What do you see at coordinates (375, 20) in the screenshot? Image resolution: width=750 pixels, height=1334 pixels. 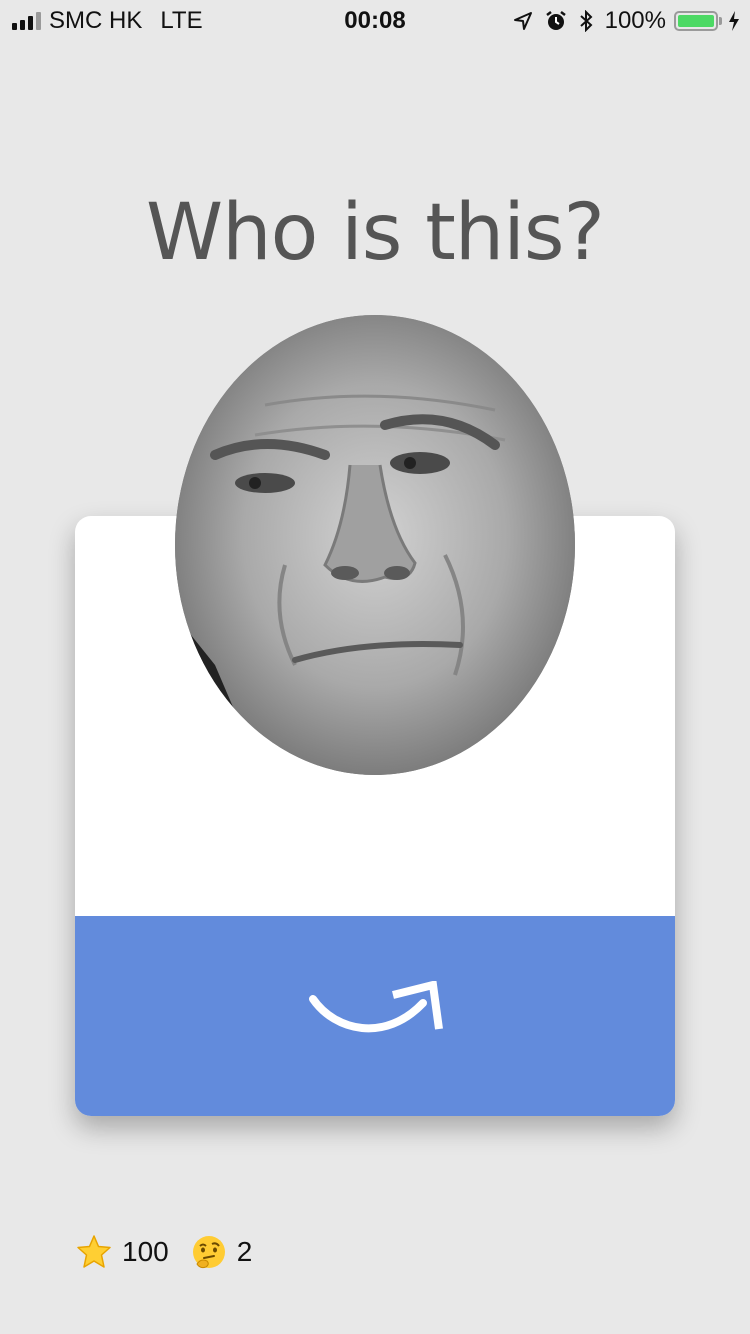 I see `status-bar: SMC HK LTE 00:08 100%` at bounding box center [375, 20].